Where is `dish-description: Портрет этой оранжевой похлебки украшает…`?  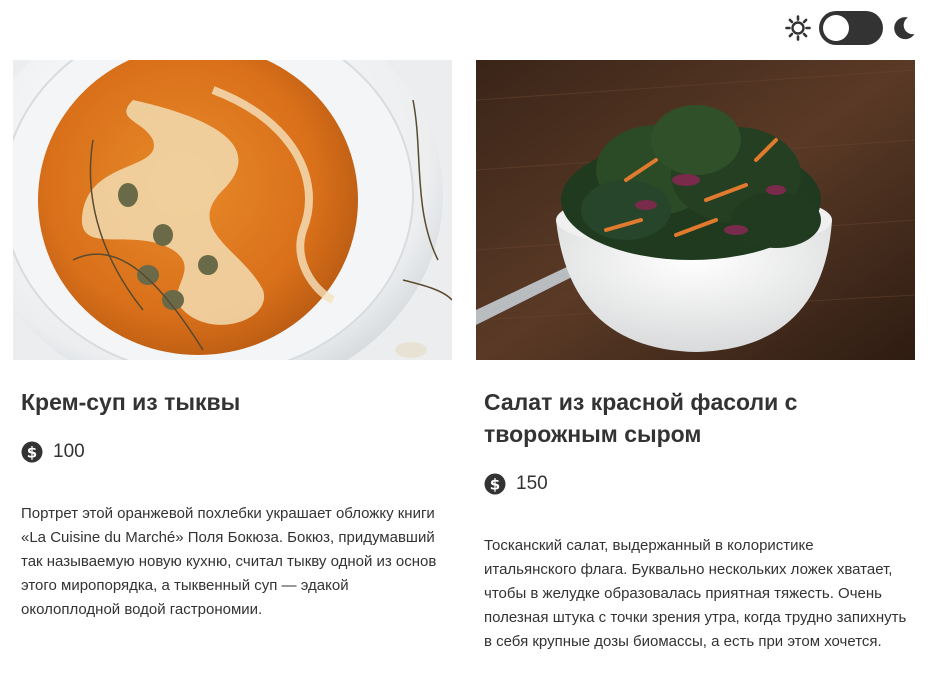
dish-description: Портрет этой оранжевой похлебки украшает… is located at coordinates (229, 561).